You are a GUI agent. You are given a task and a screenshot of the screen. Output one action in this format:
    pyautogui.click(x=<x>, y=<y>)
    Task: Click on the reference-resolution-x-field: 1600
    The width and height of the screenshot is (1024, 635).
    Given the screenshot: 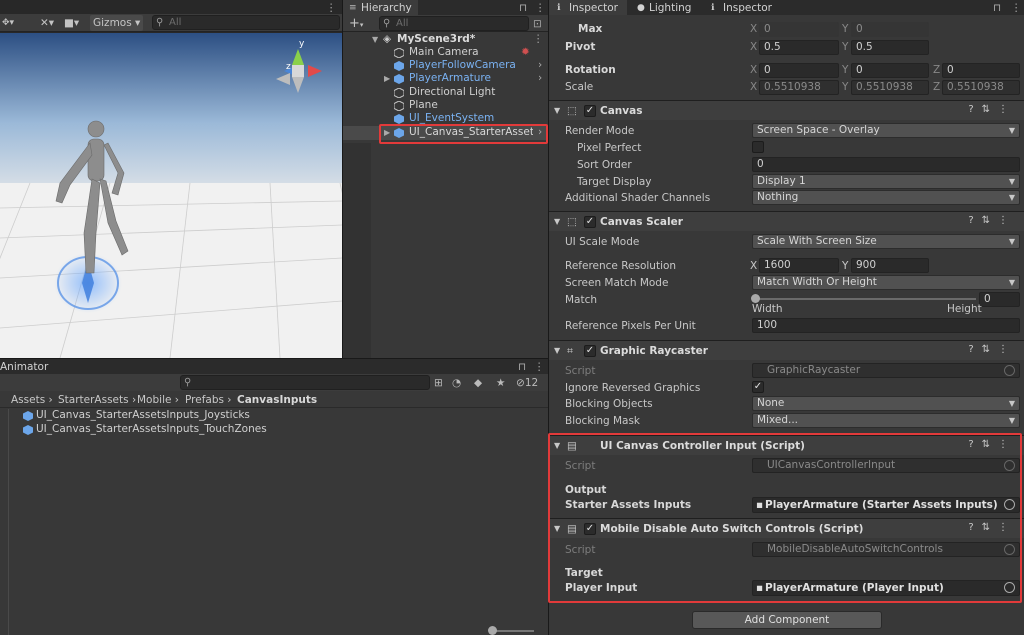 What is the action you would take?
    pyautogui.click(x=799, y=265)
    